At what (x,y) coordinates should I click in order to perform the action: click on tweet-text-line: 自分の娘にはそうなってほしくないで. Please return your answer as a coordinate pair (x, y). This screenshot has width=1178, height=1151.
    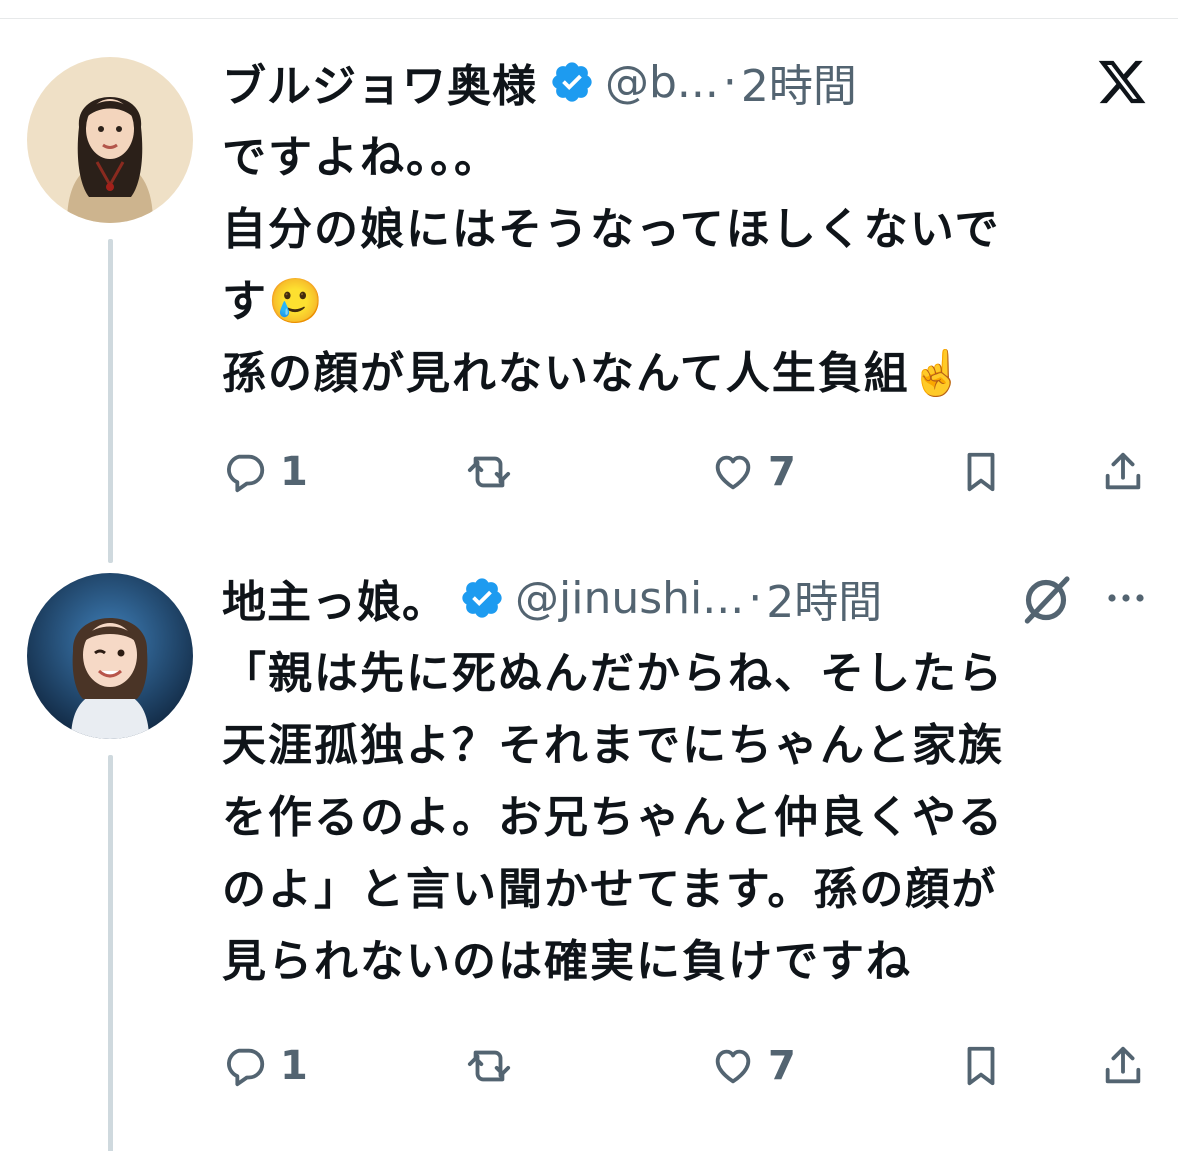
    Looking at the image, I should click on (611, 229).